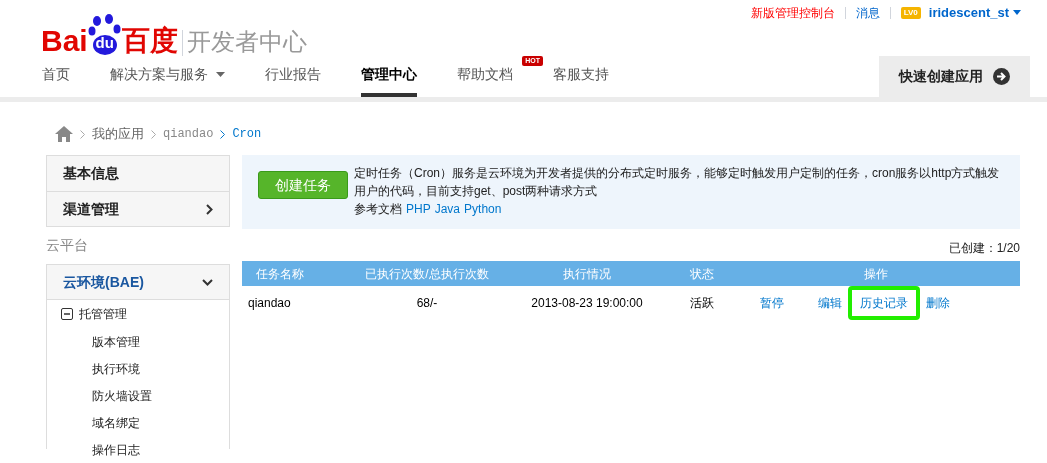  I want to click on column-header: 操作, so click(876, 273).